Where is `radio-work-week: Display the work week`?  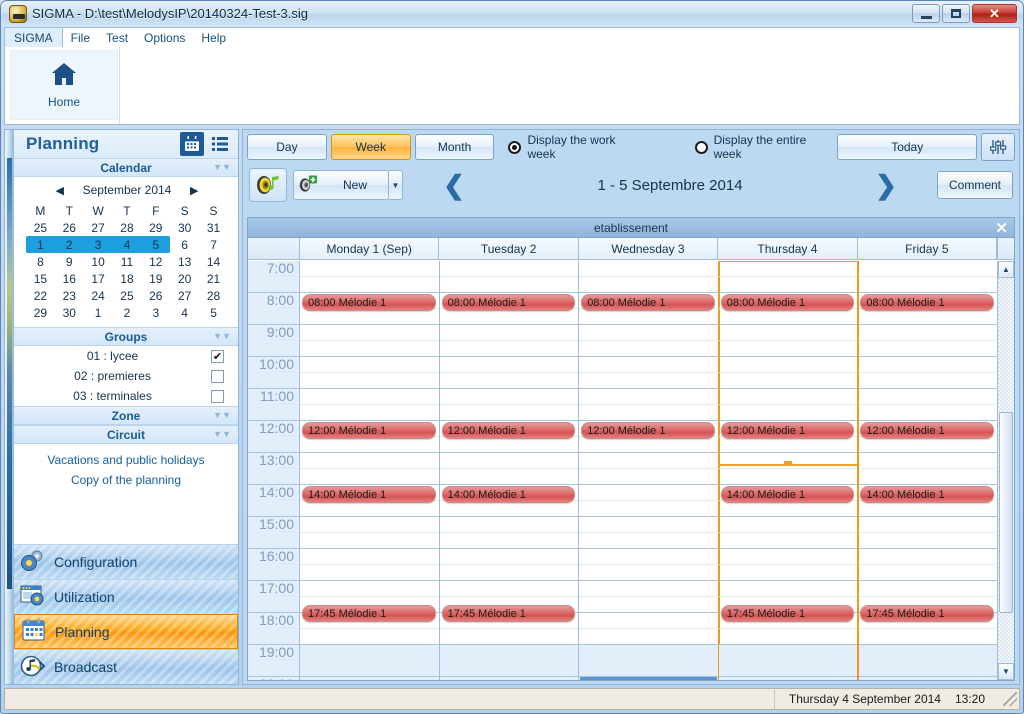
radio-work-week: Display the work week is located at coordinates (577, 147).